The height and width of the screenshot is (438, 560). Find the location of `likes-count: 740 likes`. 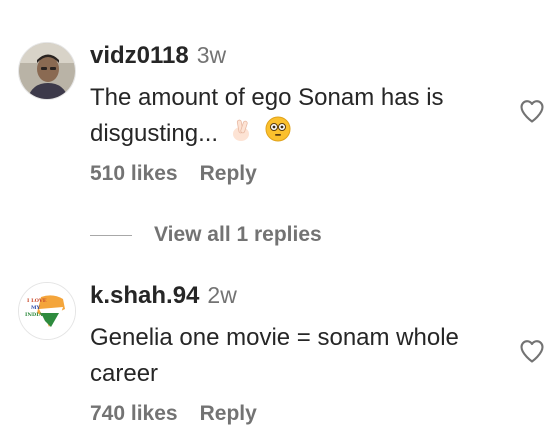

likes-count: 740 likes is located at coordinates (134, 414).